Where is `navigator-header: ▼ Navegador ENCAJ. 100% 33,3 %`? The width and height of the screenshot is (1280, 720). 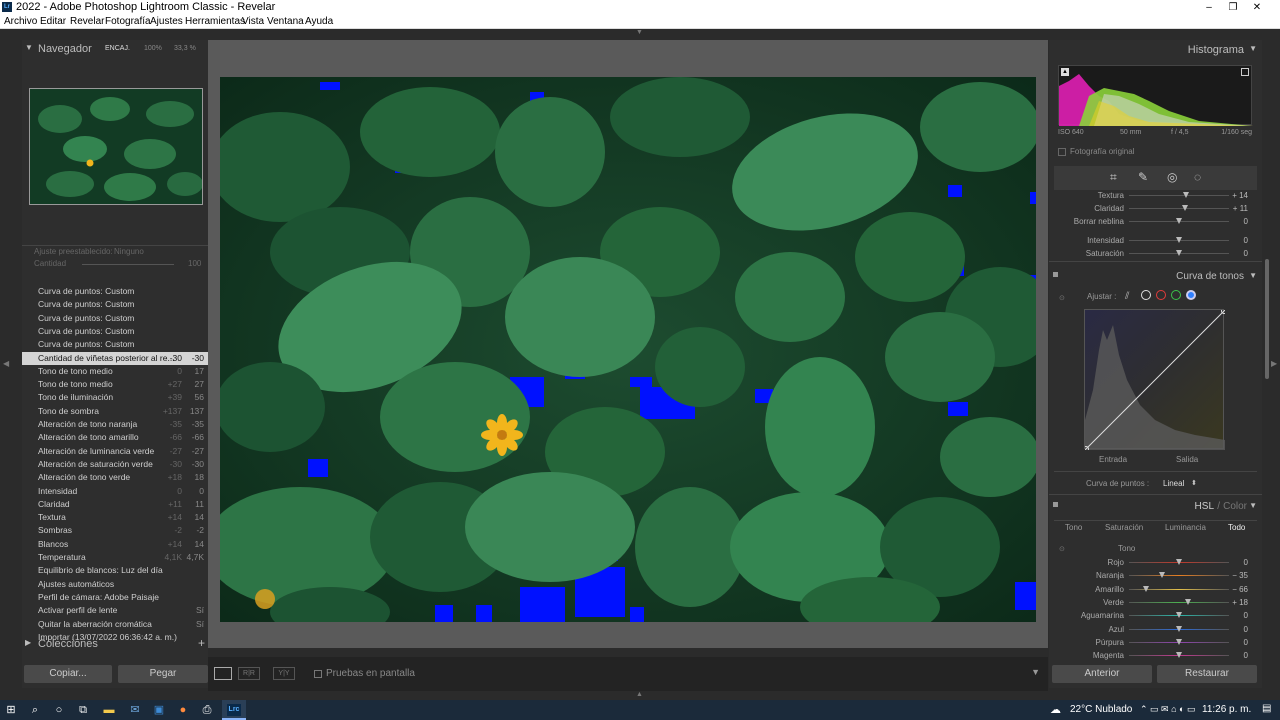
navigator-header: ▼ Navegador ENCAJ. 100% 33,3 % is located at coordinates (115, 52).